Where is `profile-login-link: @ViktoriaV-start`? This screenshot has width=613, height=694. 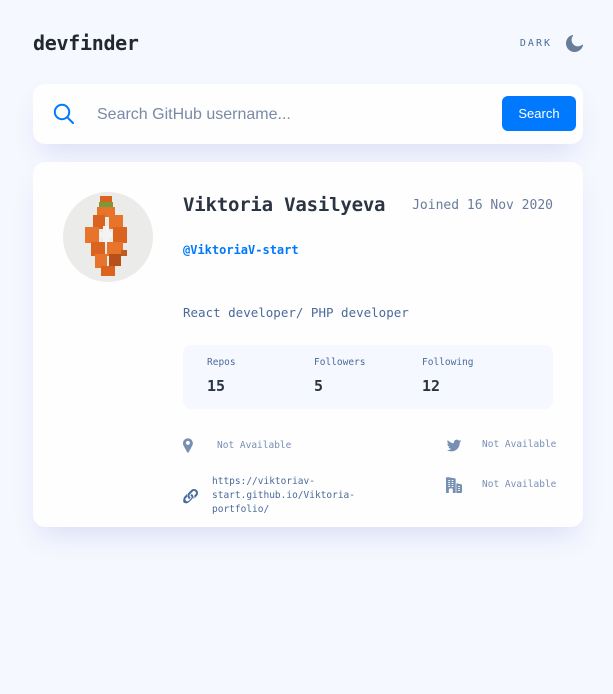 profile-login-link: @ViktoriaV-start is located at coordinates (241, 250).